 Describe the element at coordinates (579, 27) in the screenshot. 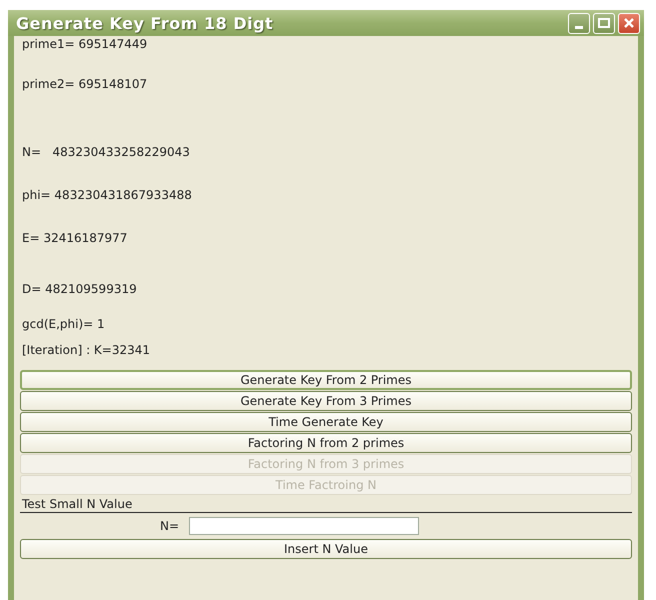

I see `minimize-icon` at that location.